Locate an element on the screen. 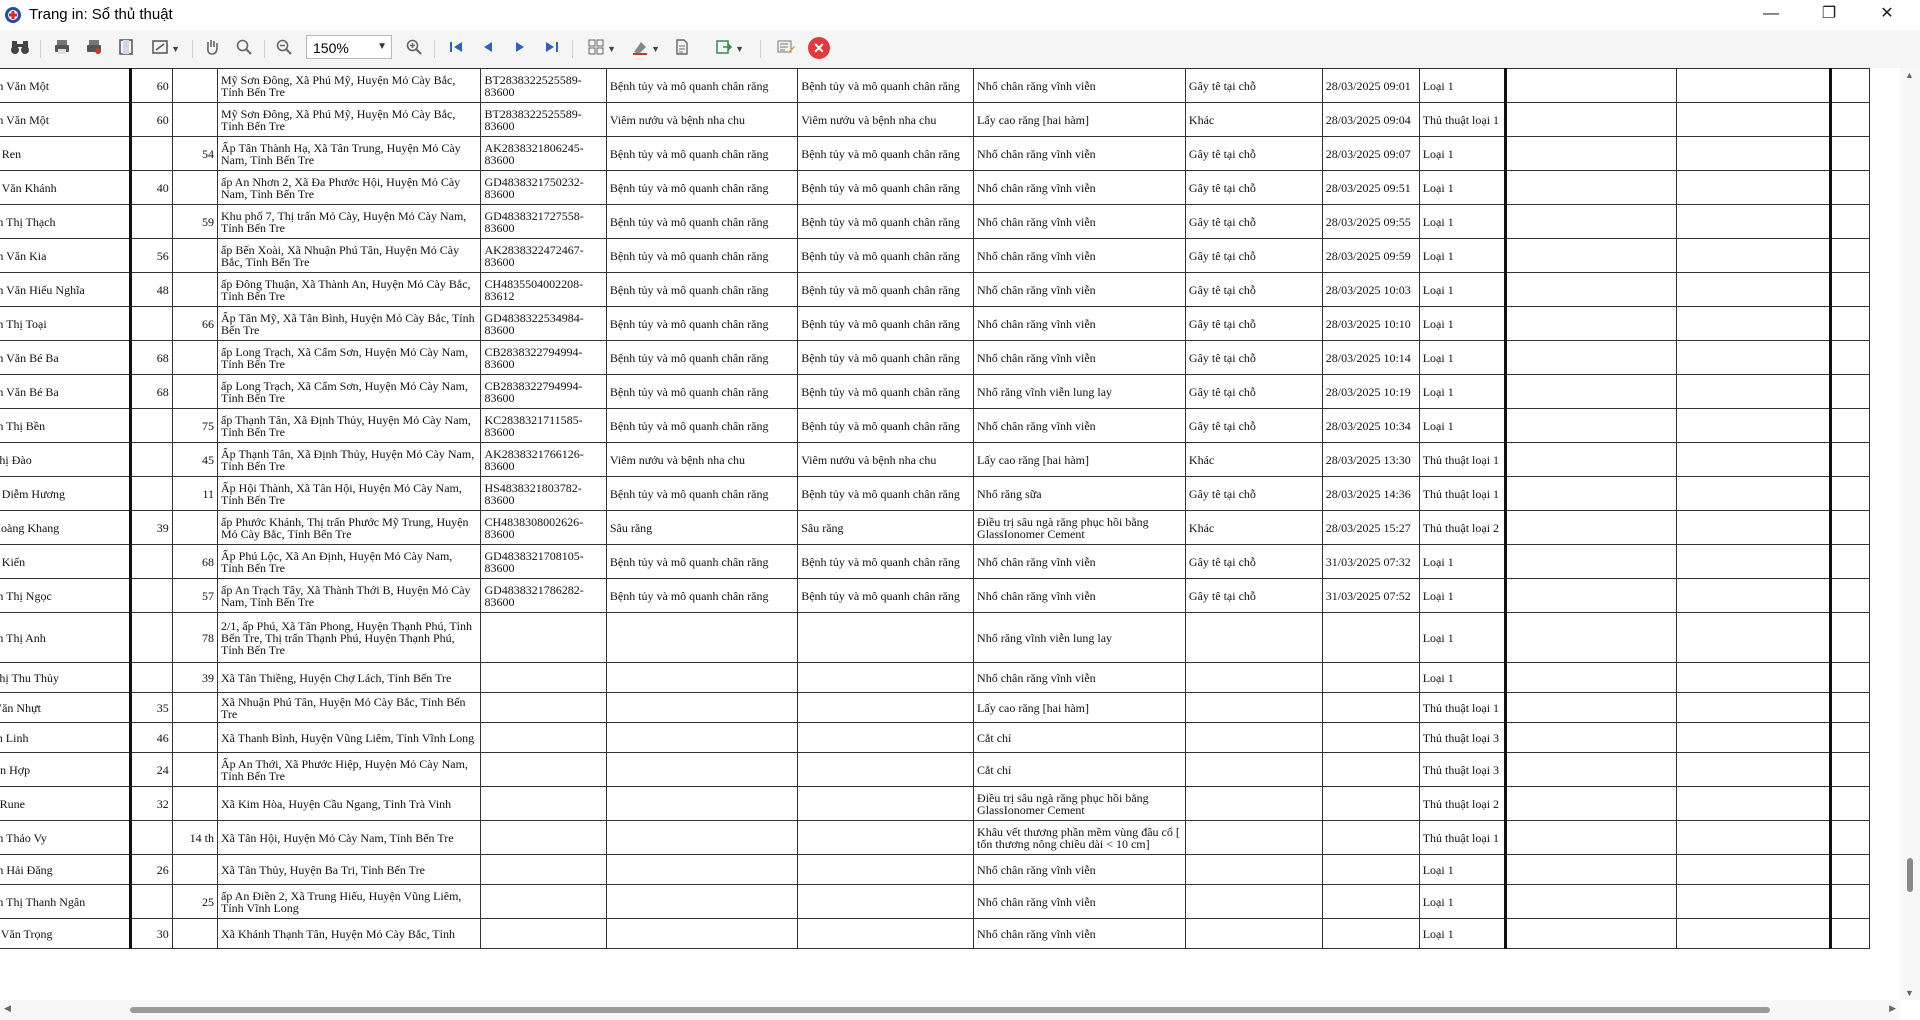 The height and width of the screenshot is (1020, 1920). diagnosis-in-cell: Bệnh tủy và mô quanh chân răng is located at coordinates (702, 493).